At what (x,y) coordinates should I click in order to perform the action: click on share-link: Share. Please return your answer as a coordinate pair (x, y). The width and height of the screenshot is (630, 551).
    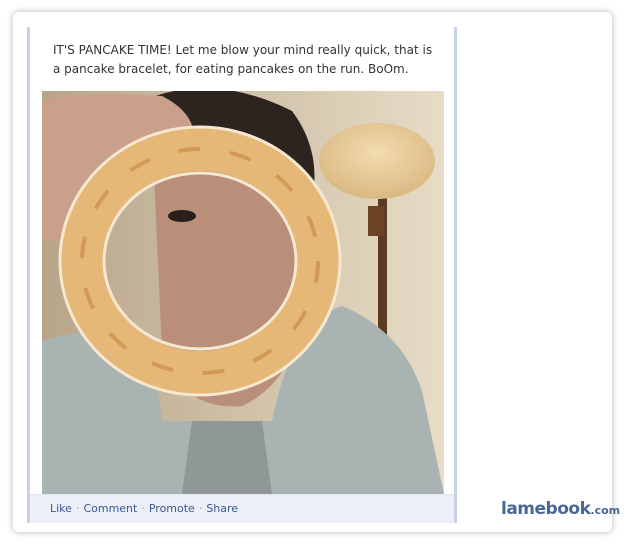
    Looking at the image, I should click on (222, 508).